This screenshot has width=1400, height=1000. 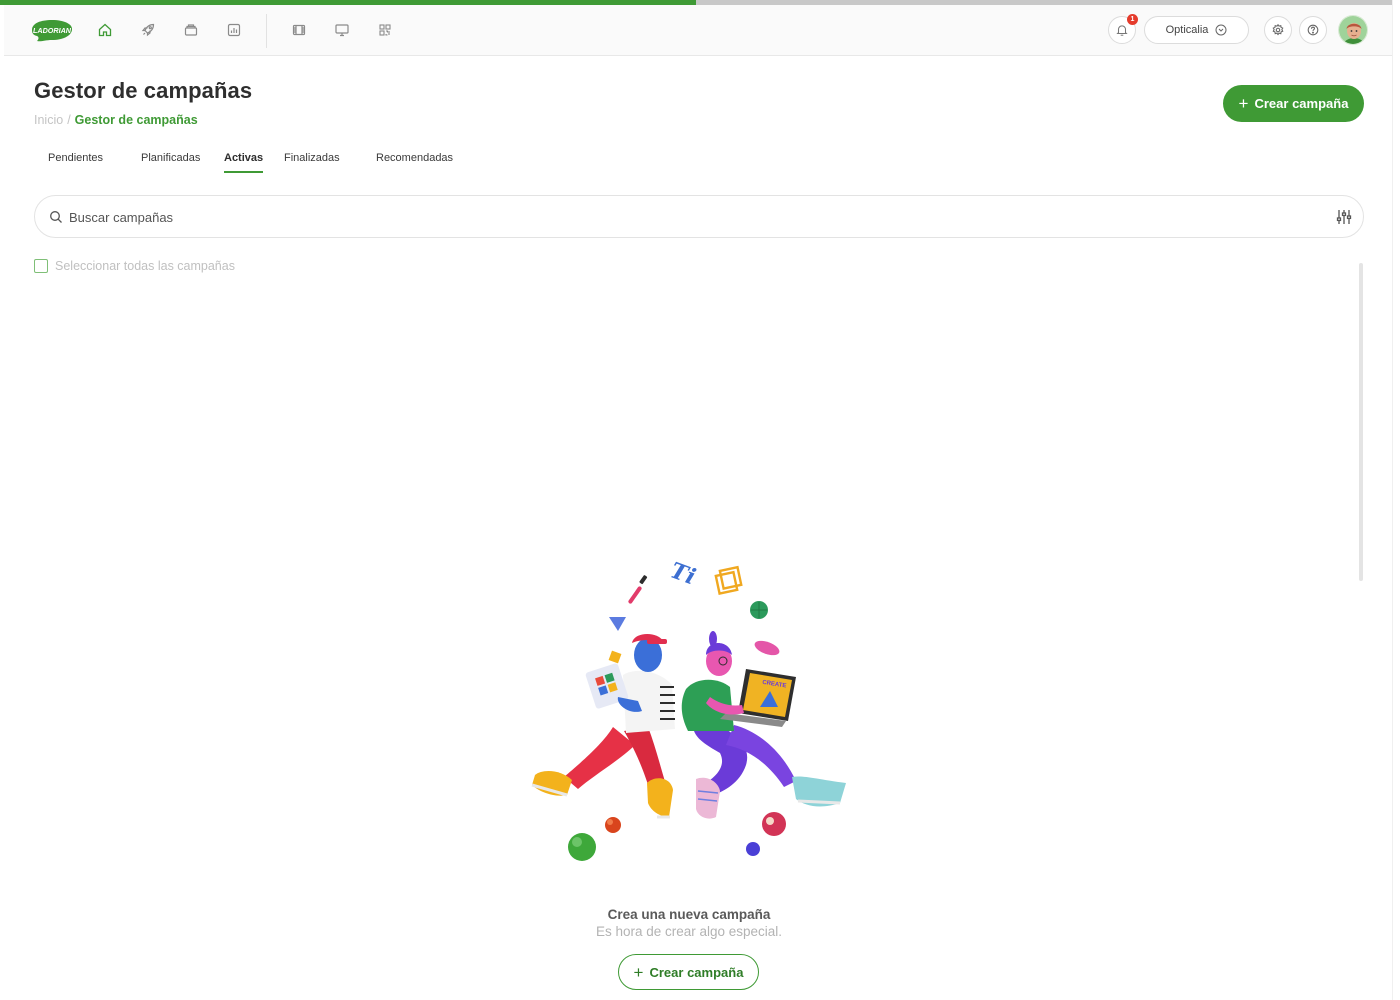 I want to click on gear-icon, so click(x=1278, y=29).